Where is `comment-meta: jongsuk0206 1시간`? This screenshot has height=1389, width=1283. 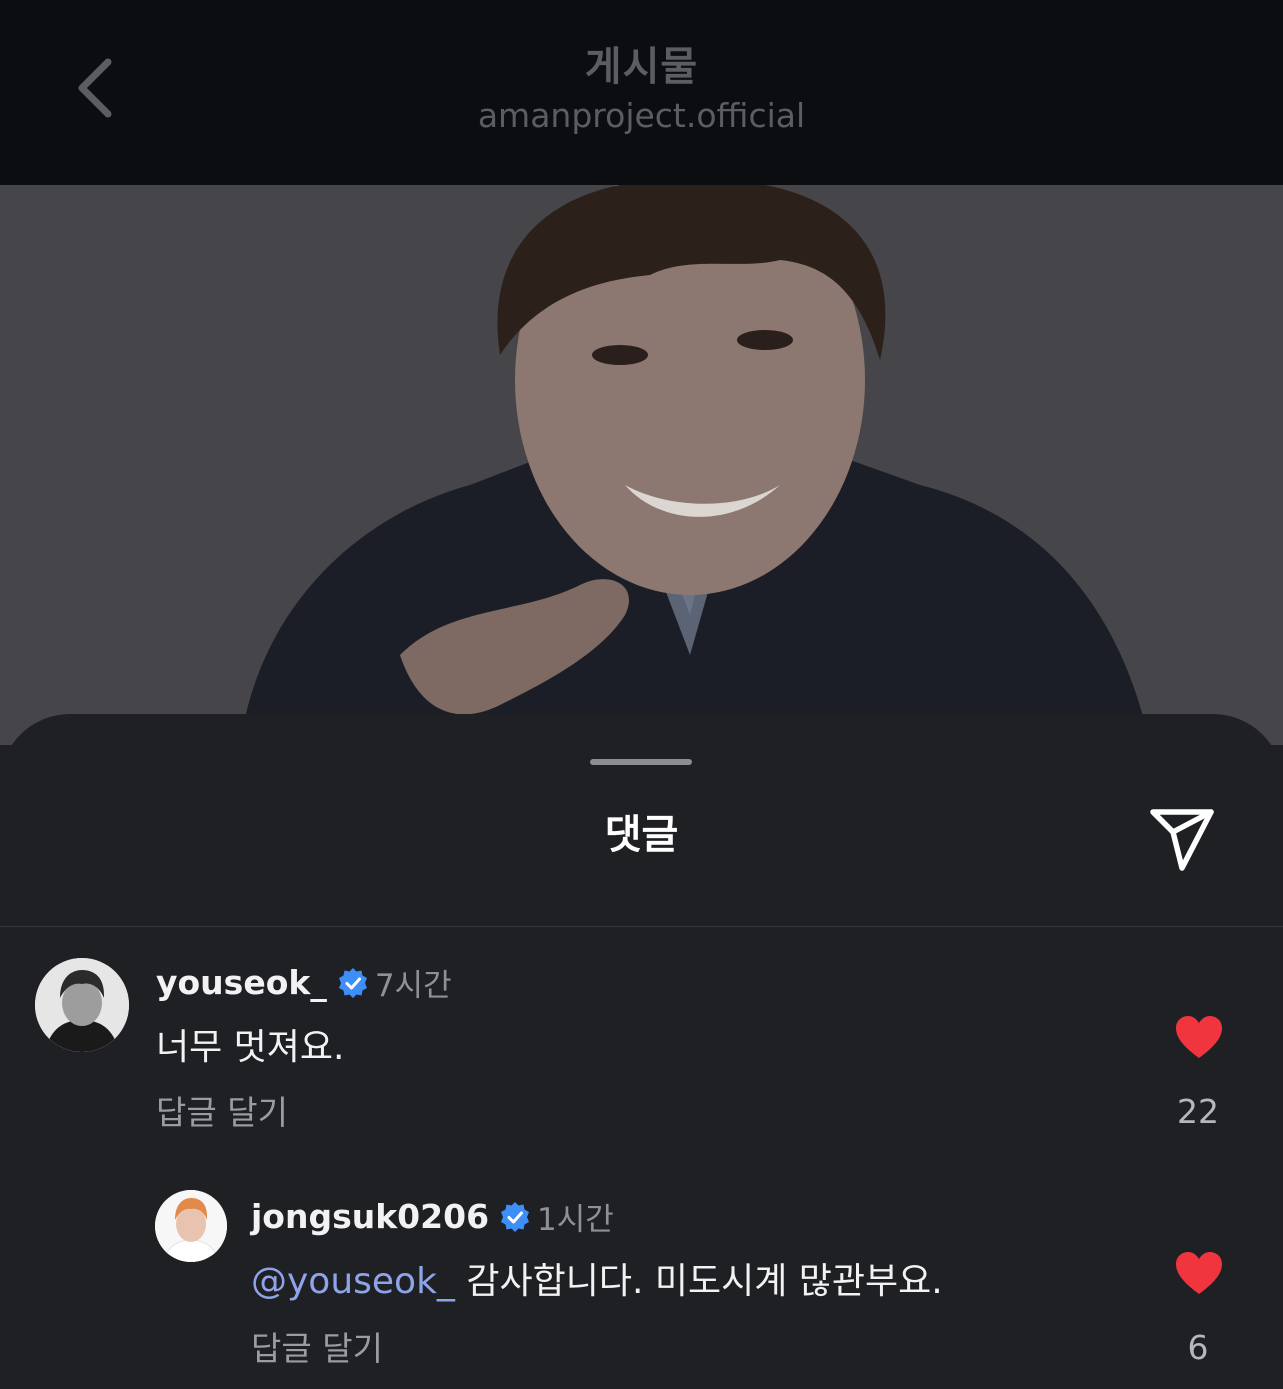 comment-meta: jongsuk0206 1시간 is located at coordinates (432, 1216).